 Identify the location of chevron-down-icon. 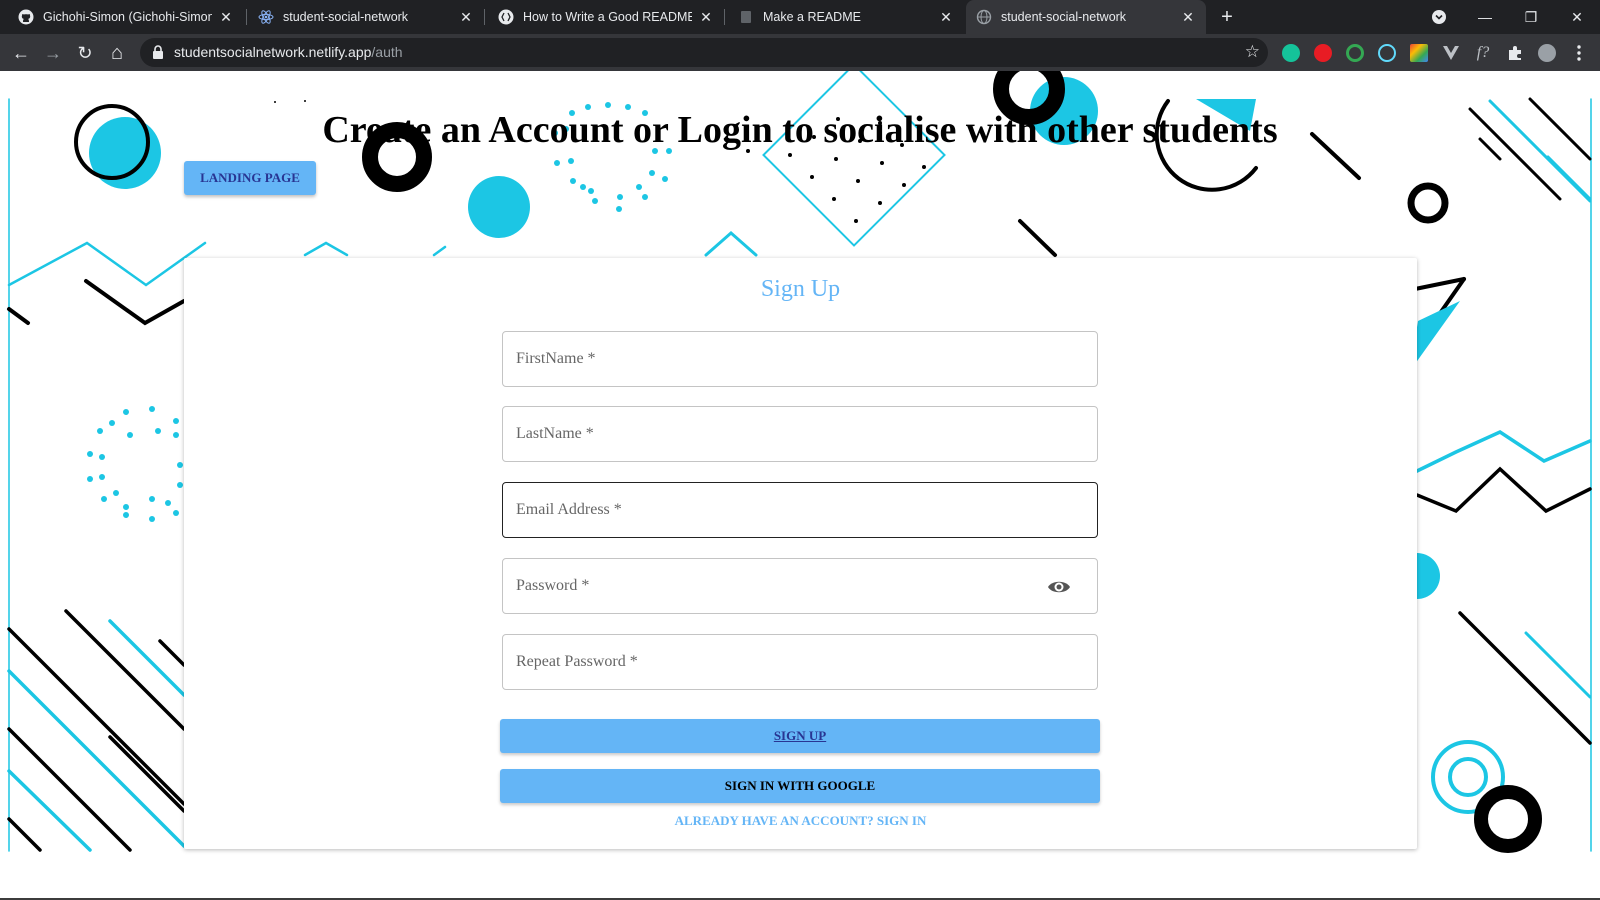
(1439, 17).